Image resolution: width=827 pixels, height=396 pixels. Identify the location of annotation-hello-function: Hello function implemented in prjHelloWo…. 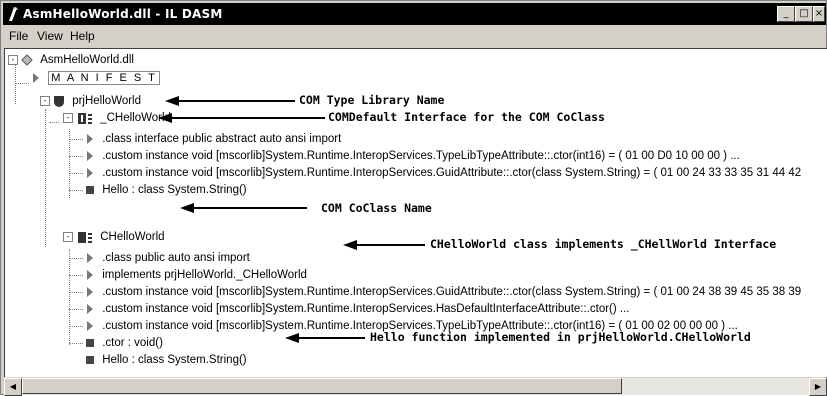
(560, 337).